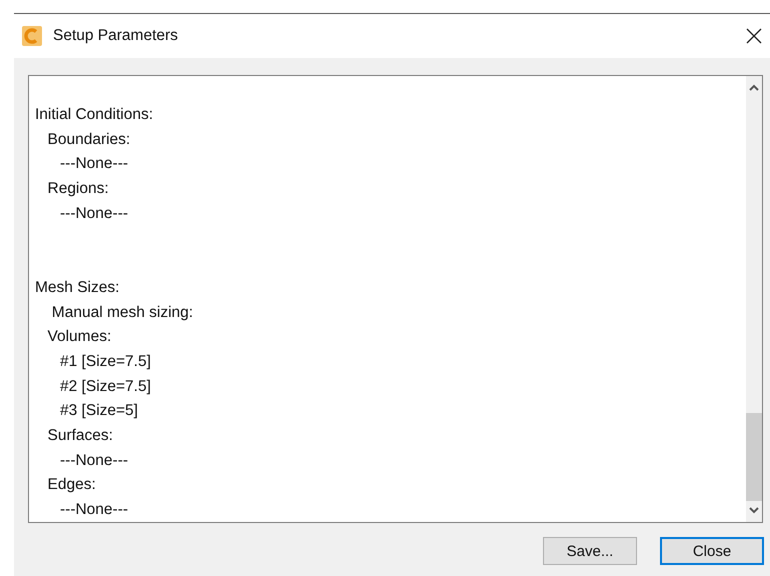 The image size is (770, 576). Describe the element at coordinates (71, 485) in the screenshot. I see `content-line: Edges:` at that location.